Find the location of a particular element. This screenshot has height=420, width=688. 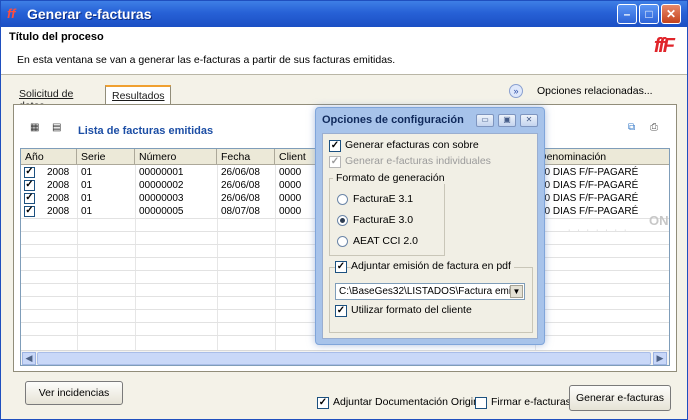

col-header-anio: Año is located at coordinates (49, 157).